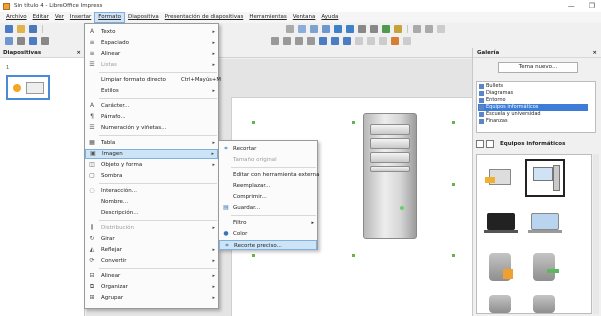 This screenshot has height=316, width=601. Describe the element at coordinates (269, 175) in the screenshot. I see `submenu-item-editar-externa: Editar con herramienta externa` at that location.